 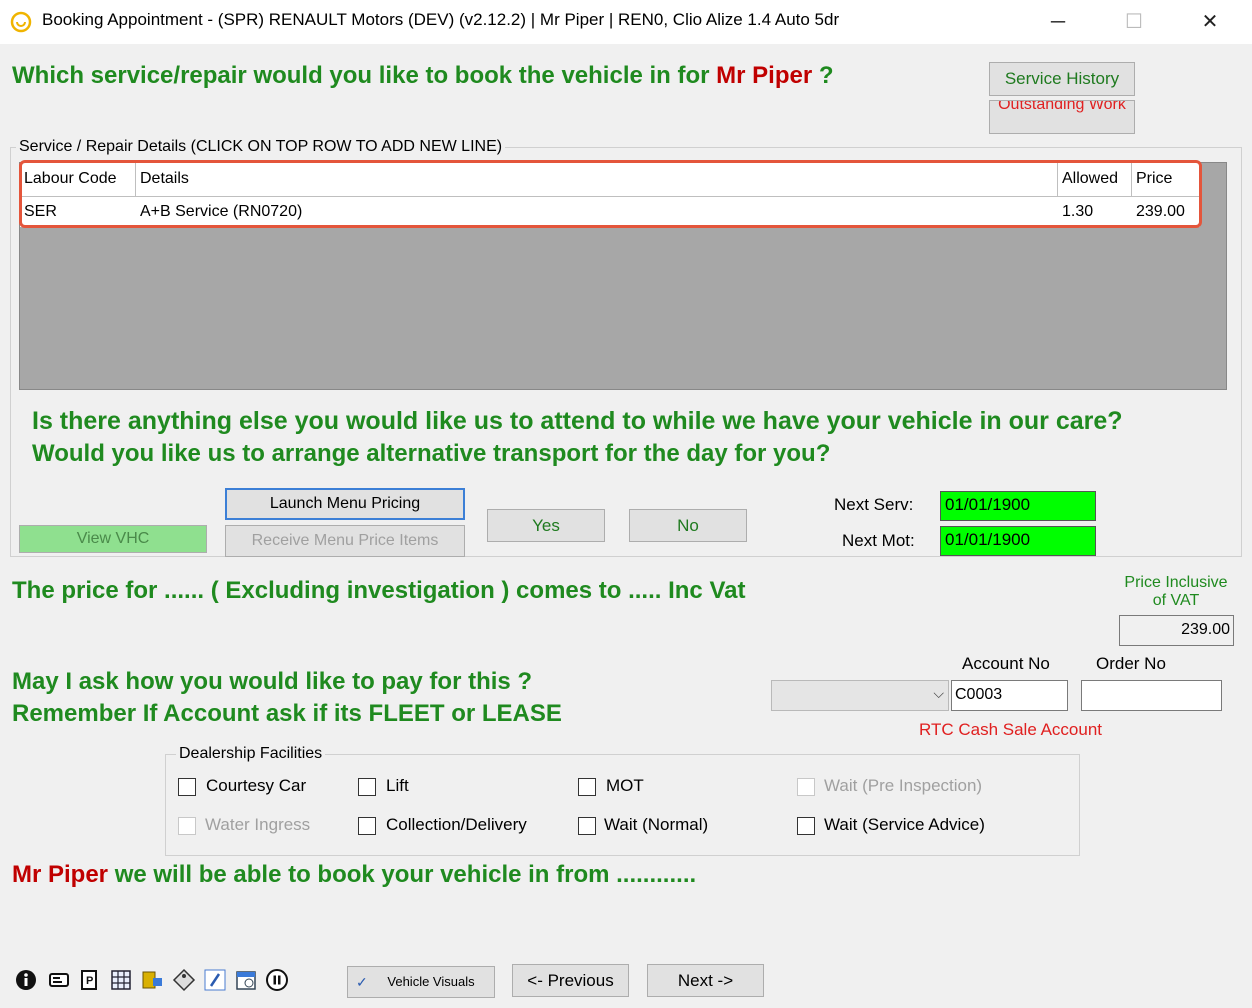 What do you see at coordinates (1176, 582) in the screenshot?
I see `price-inc-vat-label-line1: Price Inclusive` at bounding box center [1176, 582].